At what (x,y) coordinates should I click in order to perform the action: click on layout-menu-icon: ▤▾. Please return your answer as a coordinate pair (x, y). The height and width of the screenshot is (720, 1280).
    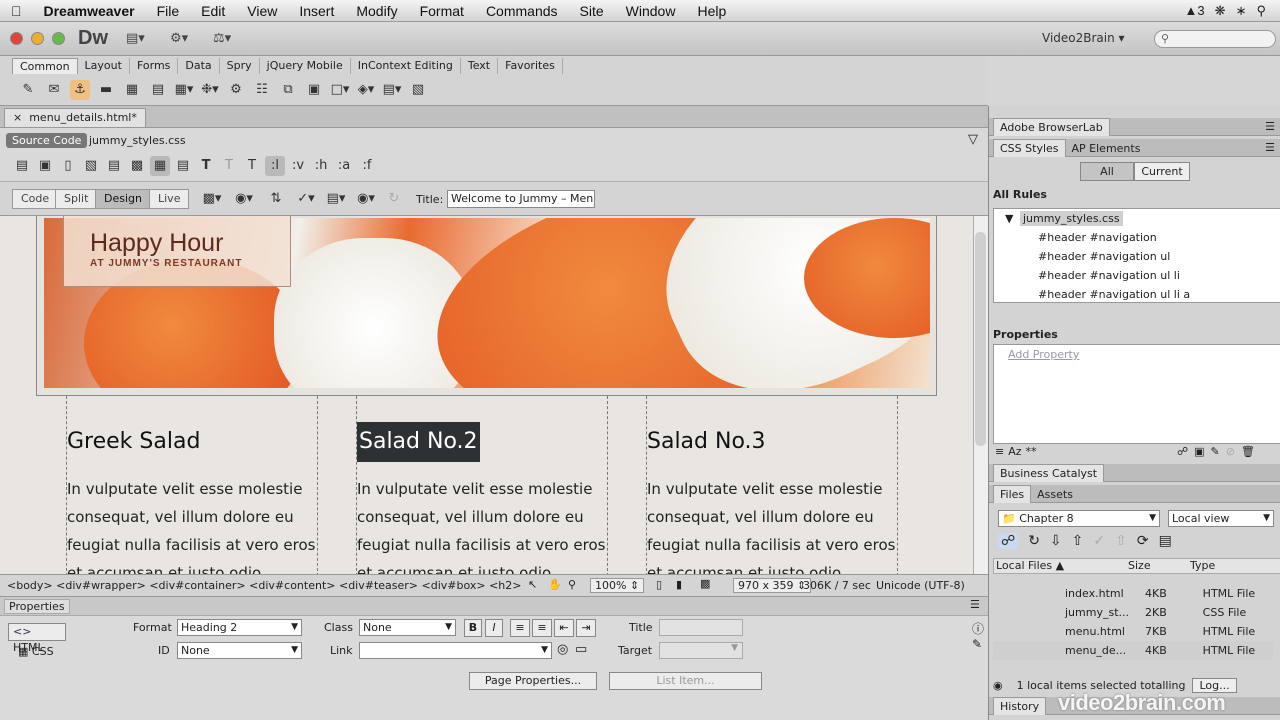
    Looking at the image, I should click on (135, 38).